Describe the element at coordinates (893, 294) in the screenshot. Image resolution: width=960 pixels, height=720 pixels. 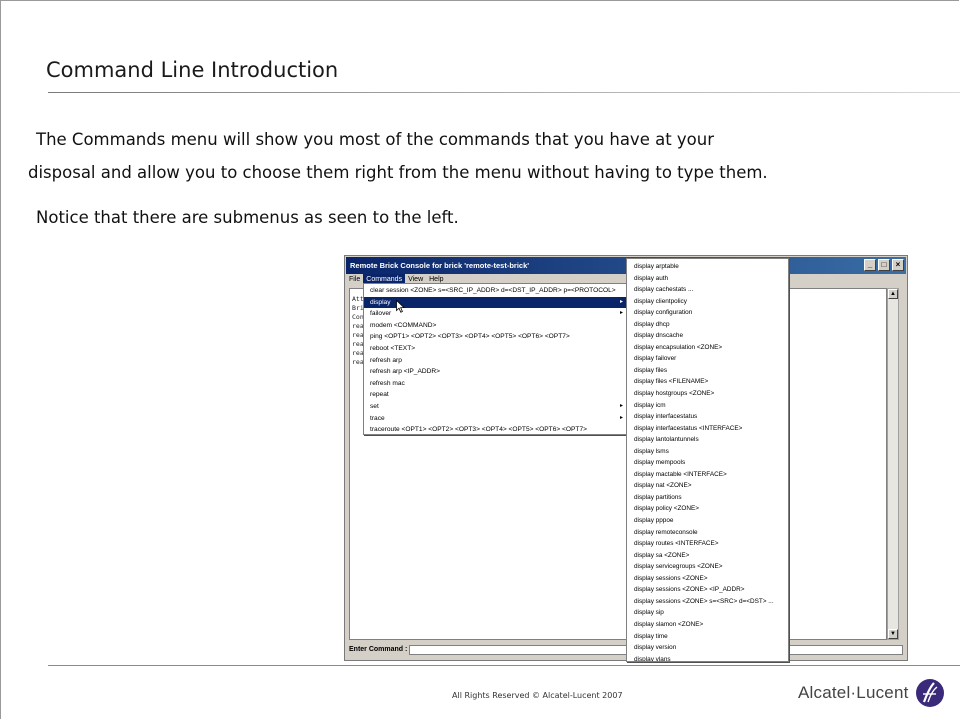
I see `scroll-up-icon: ▲` at that location.